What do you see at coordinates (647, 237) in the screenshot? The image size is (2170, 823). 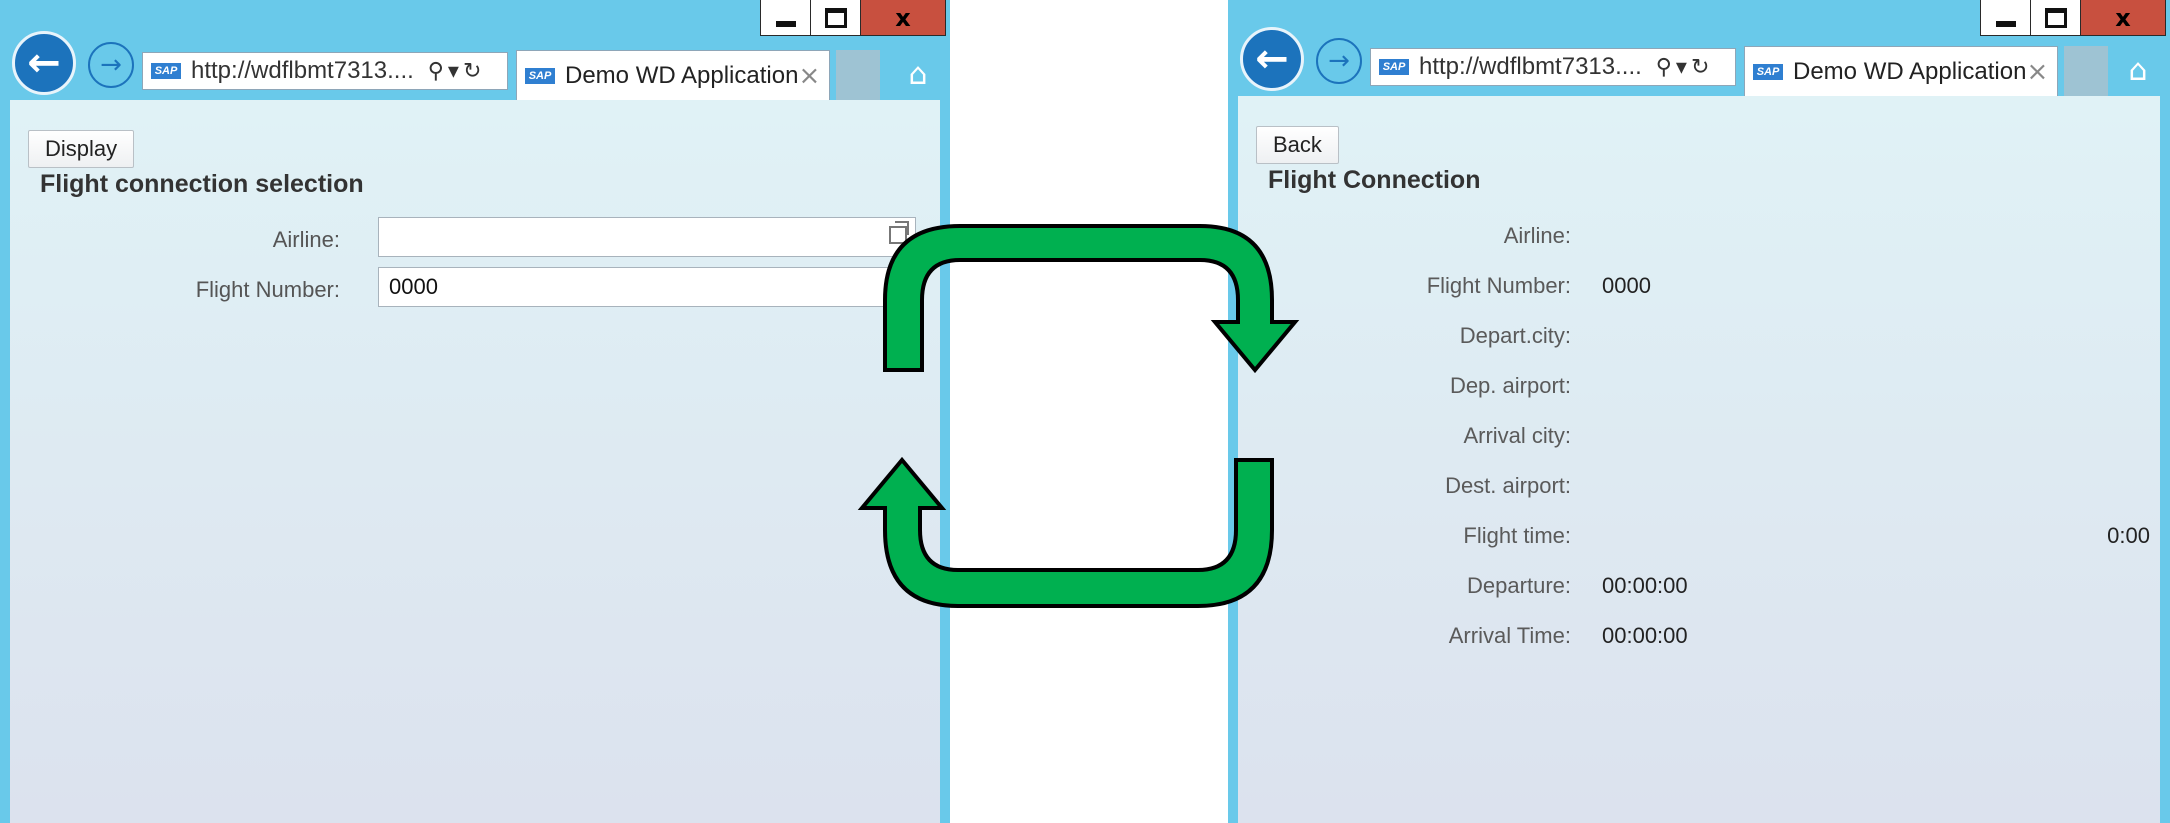 I see `airline-input` at bounding box center [647, 237].